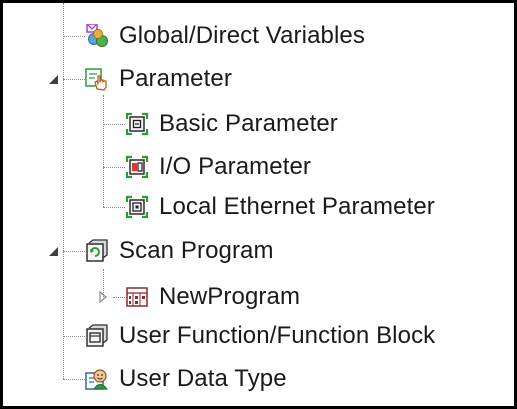  What do you see at coordinates (103, 297) in the screenshot?
I see `expand-toggle-newprogram` at bounding box center [103, 297].